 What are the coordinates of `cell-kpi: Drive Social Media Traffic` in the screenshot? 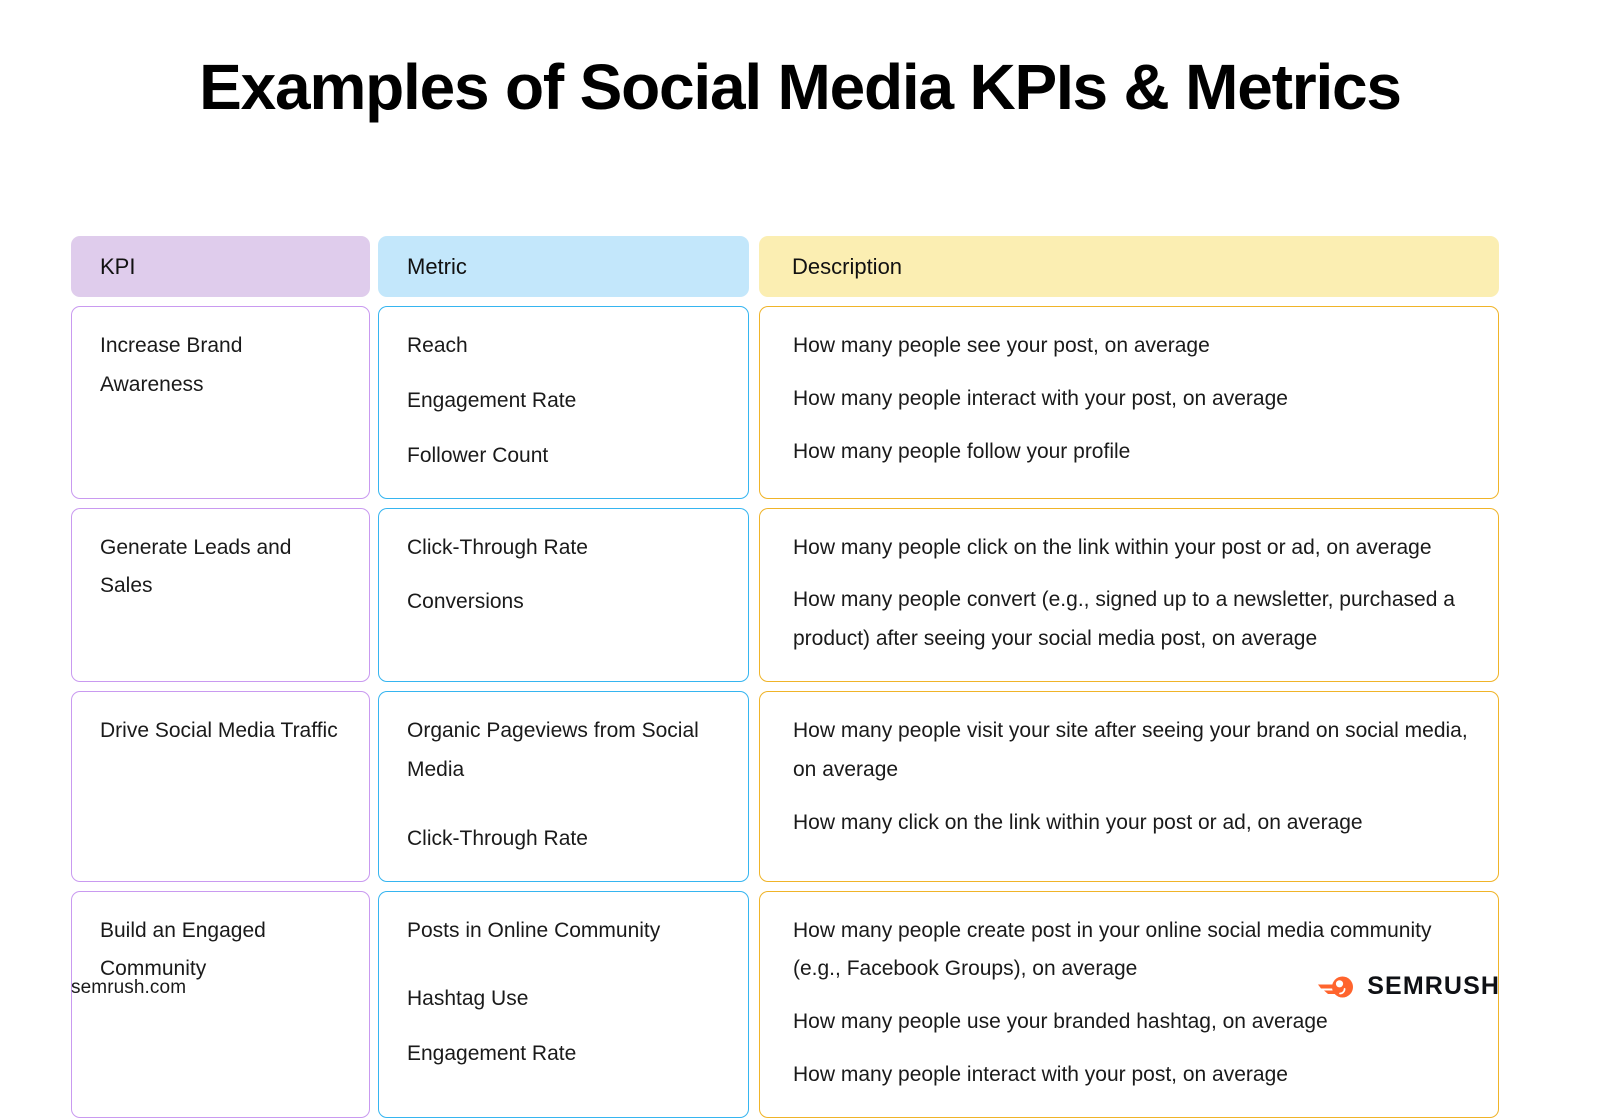 It's located at (220, 786).